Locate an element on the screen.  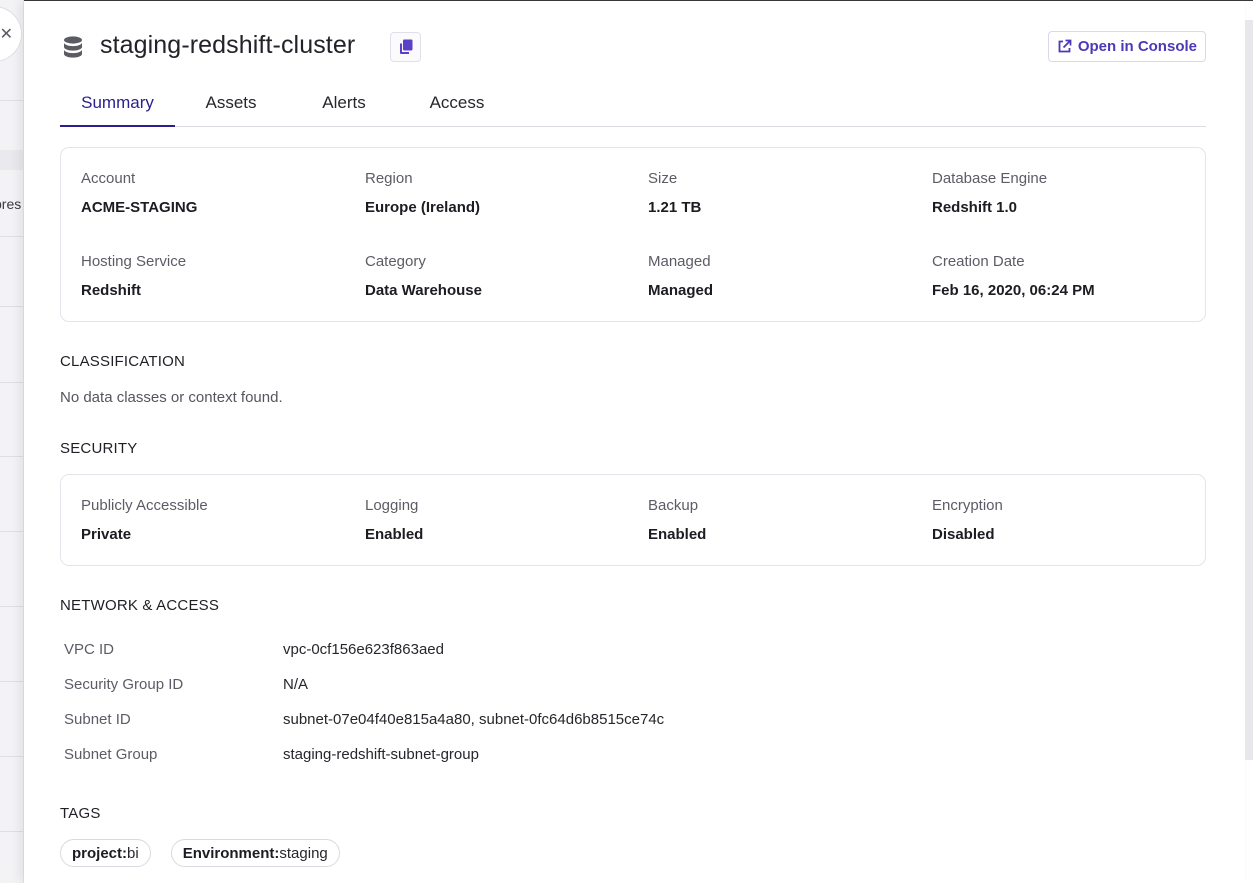
overview-account: Account ACME-STAGING is located at coordinates (216, 193).